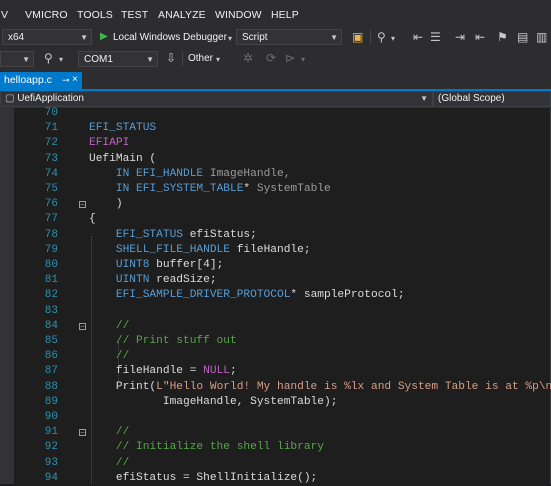 The height and width of the screenshot is (486, 551). I want to click on code-line: 83, so click(275, 311).